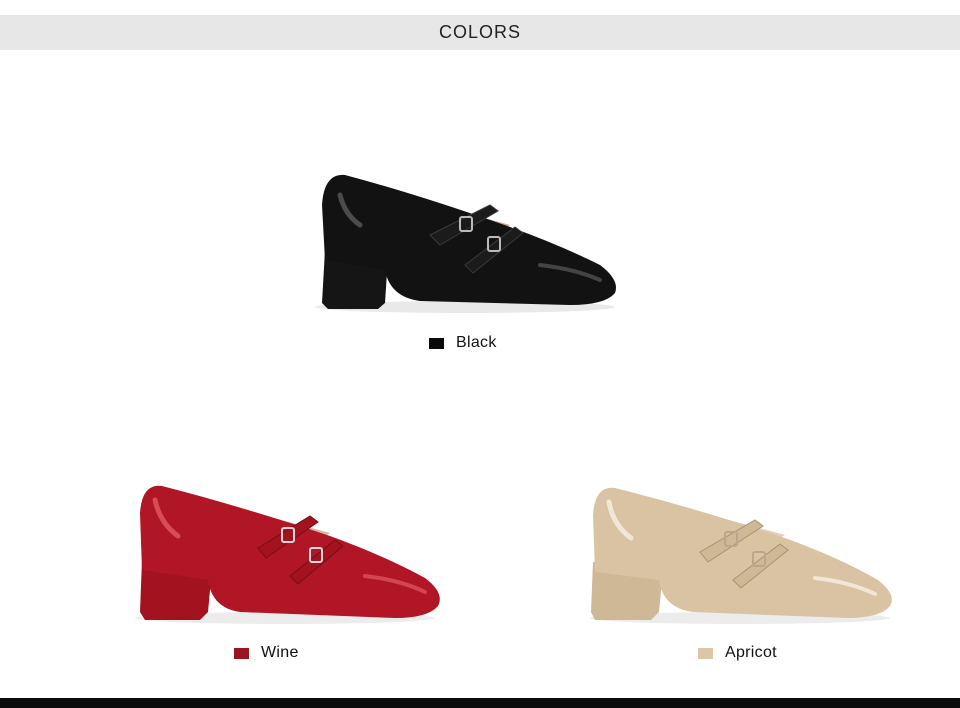 The image size is (960, 708). I want to click on section-title: COLORS, so click(480, 32).